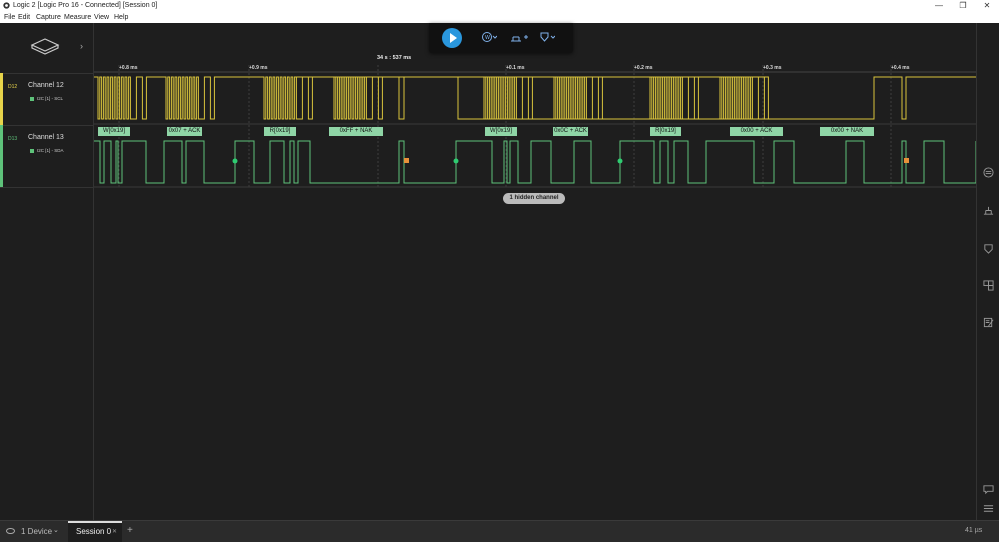 The width and height of the screenshot is (999, 542). Describe the element at coordinates (356, 131) in the screenshot. I see `decoded-frame: 0xFF + NAK` at that location.